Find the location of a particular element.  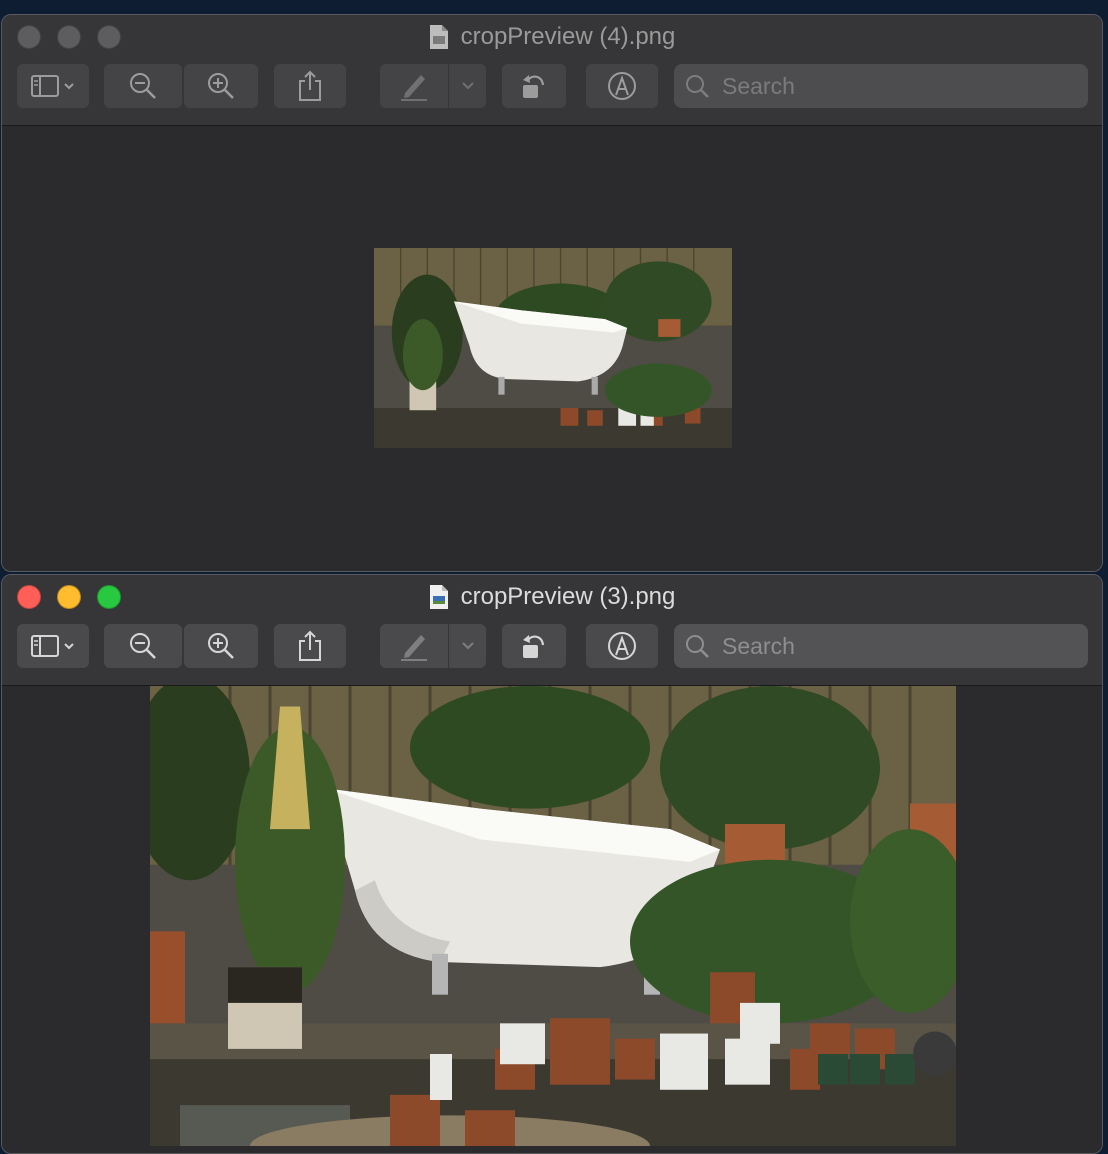

window-title: cropPreview (4).png is located at coordinates (552, 37).